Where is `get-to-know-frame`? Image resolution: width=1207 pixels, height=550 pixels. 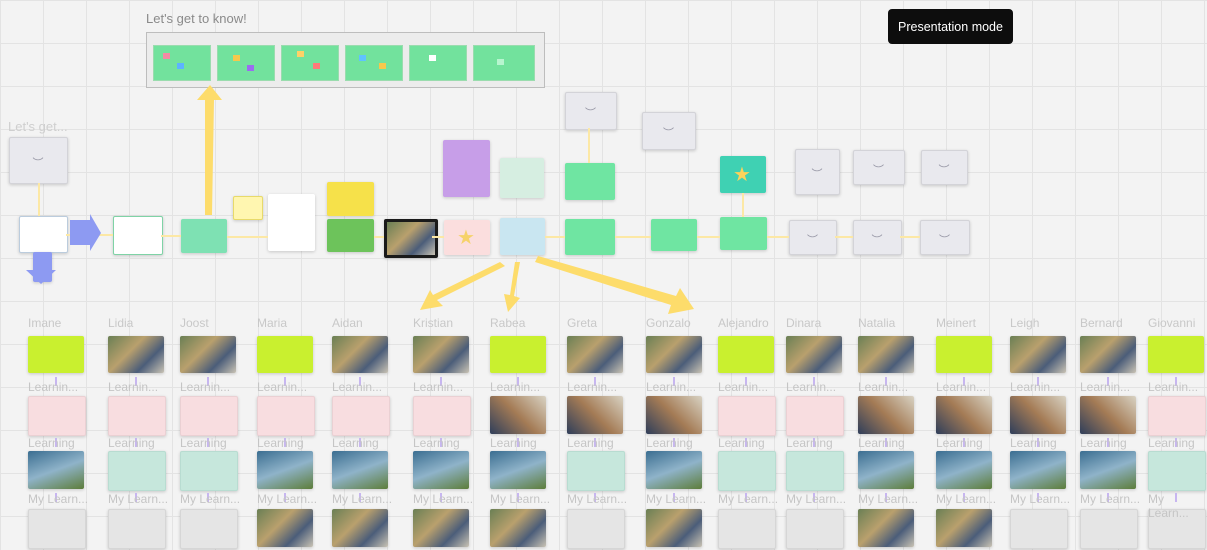
get-to-know-frame is located at coordinates (345, 60).